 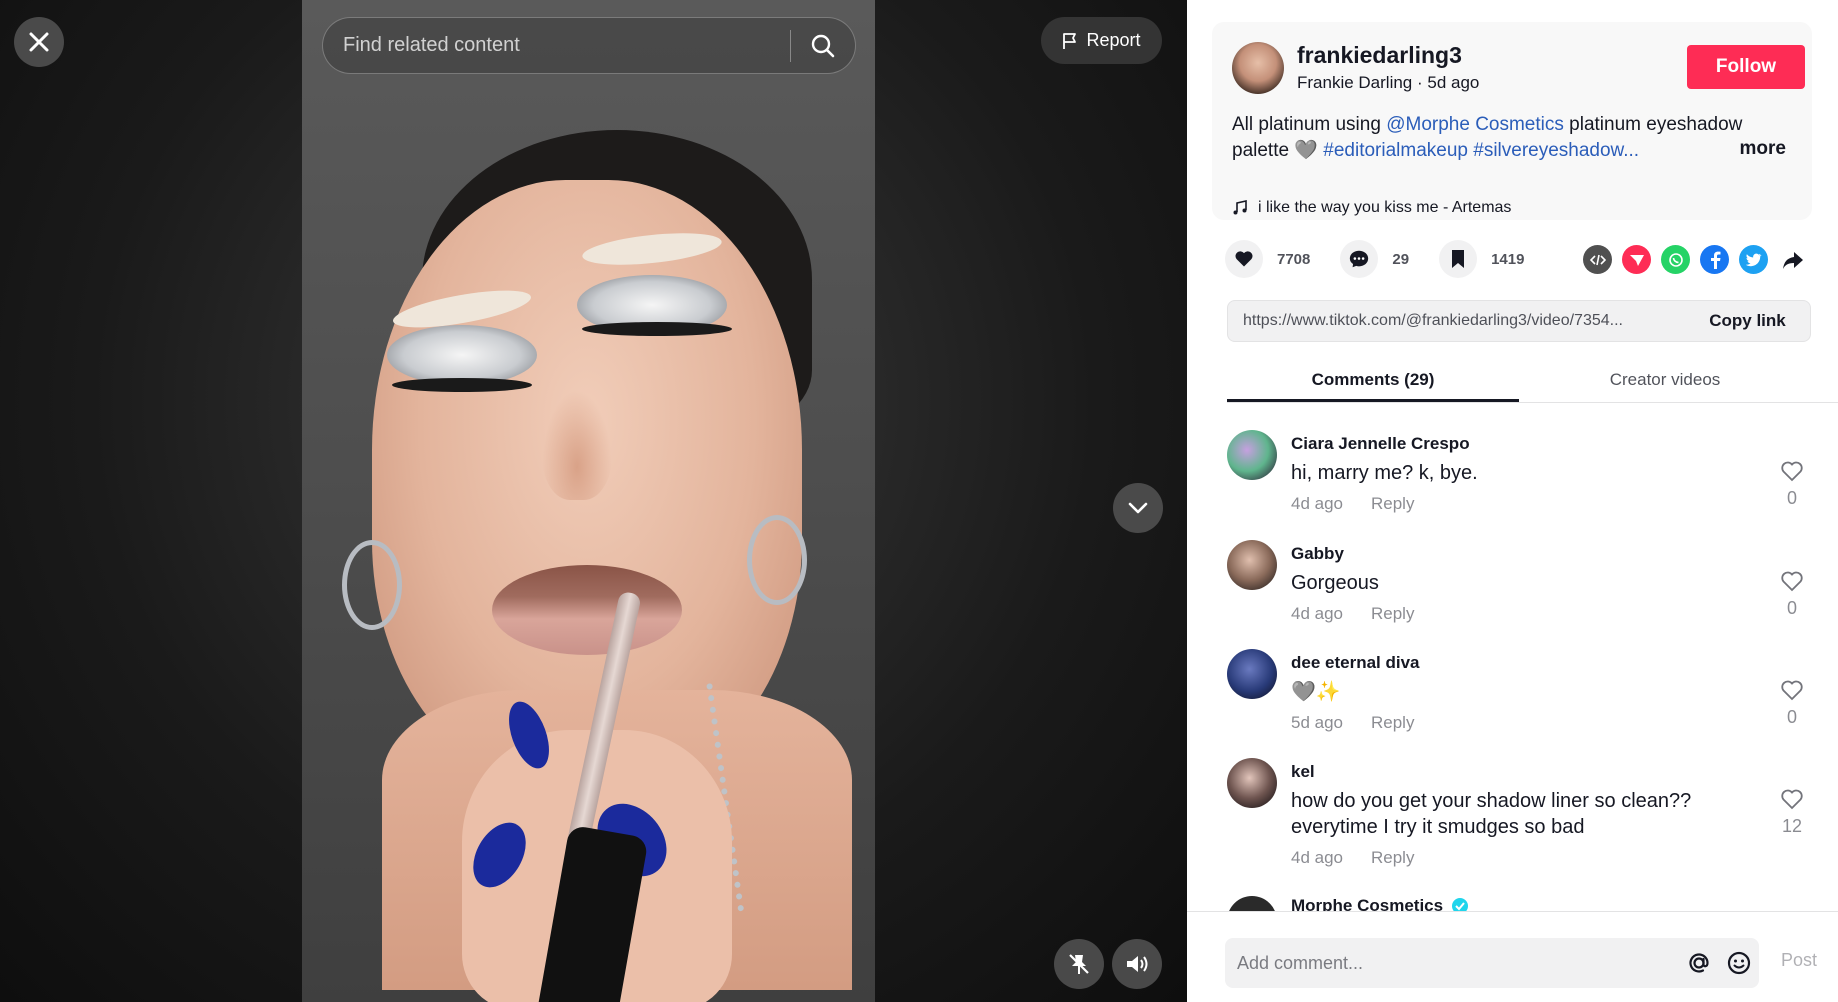 I want to click on like-button: 7708, so click(x=1267, y=259).